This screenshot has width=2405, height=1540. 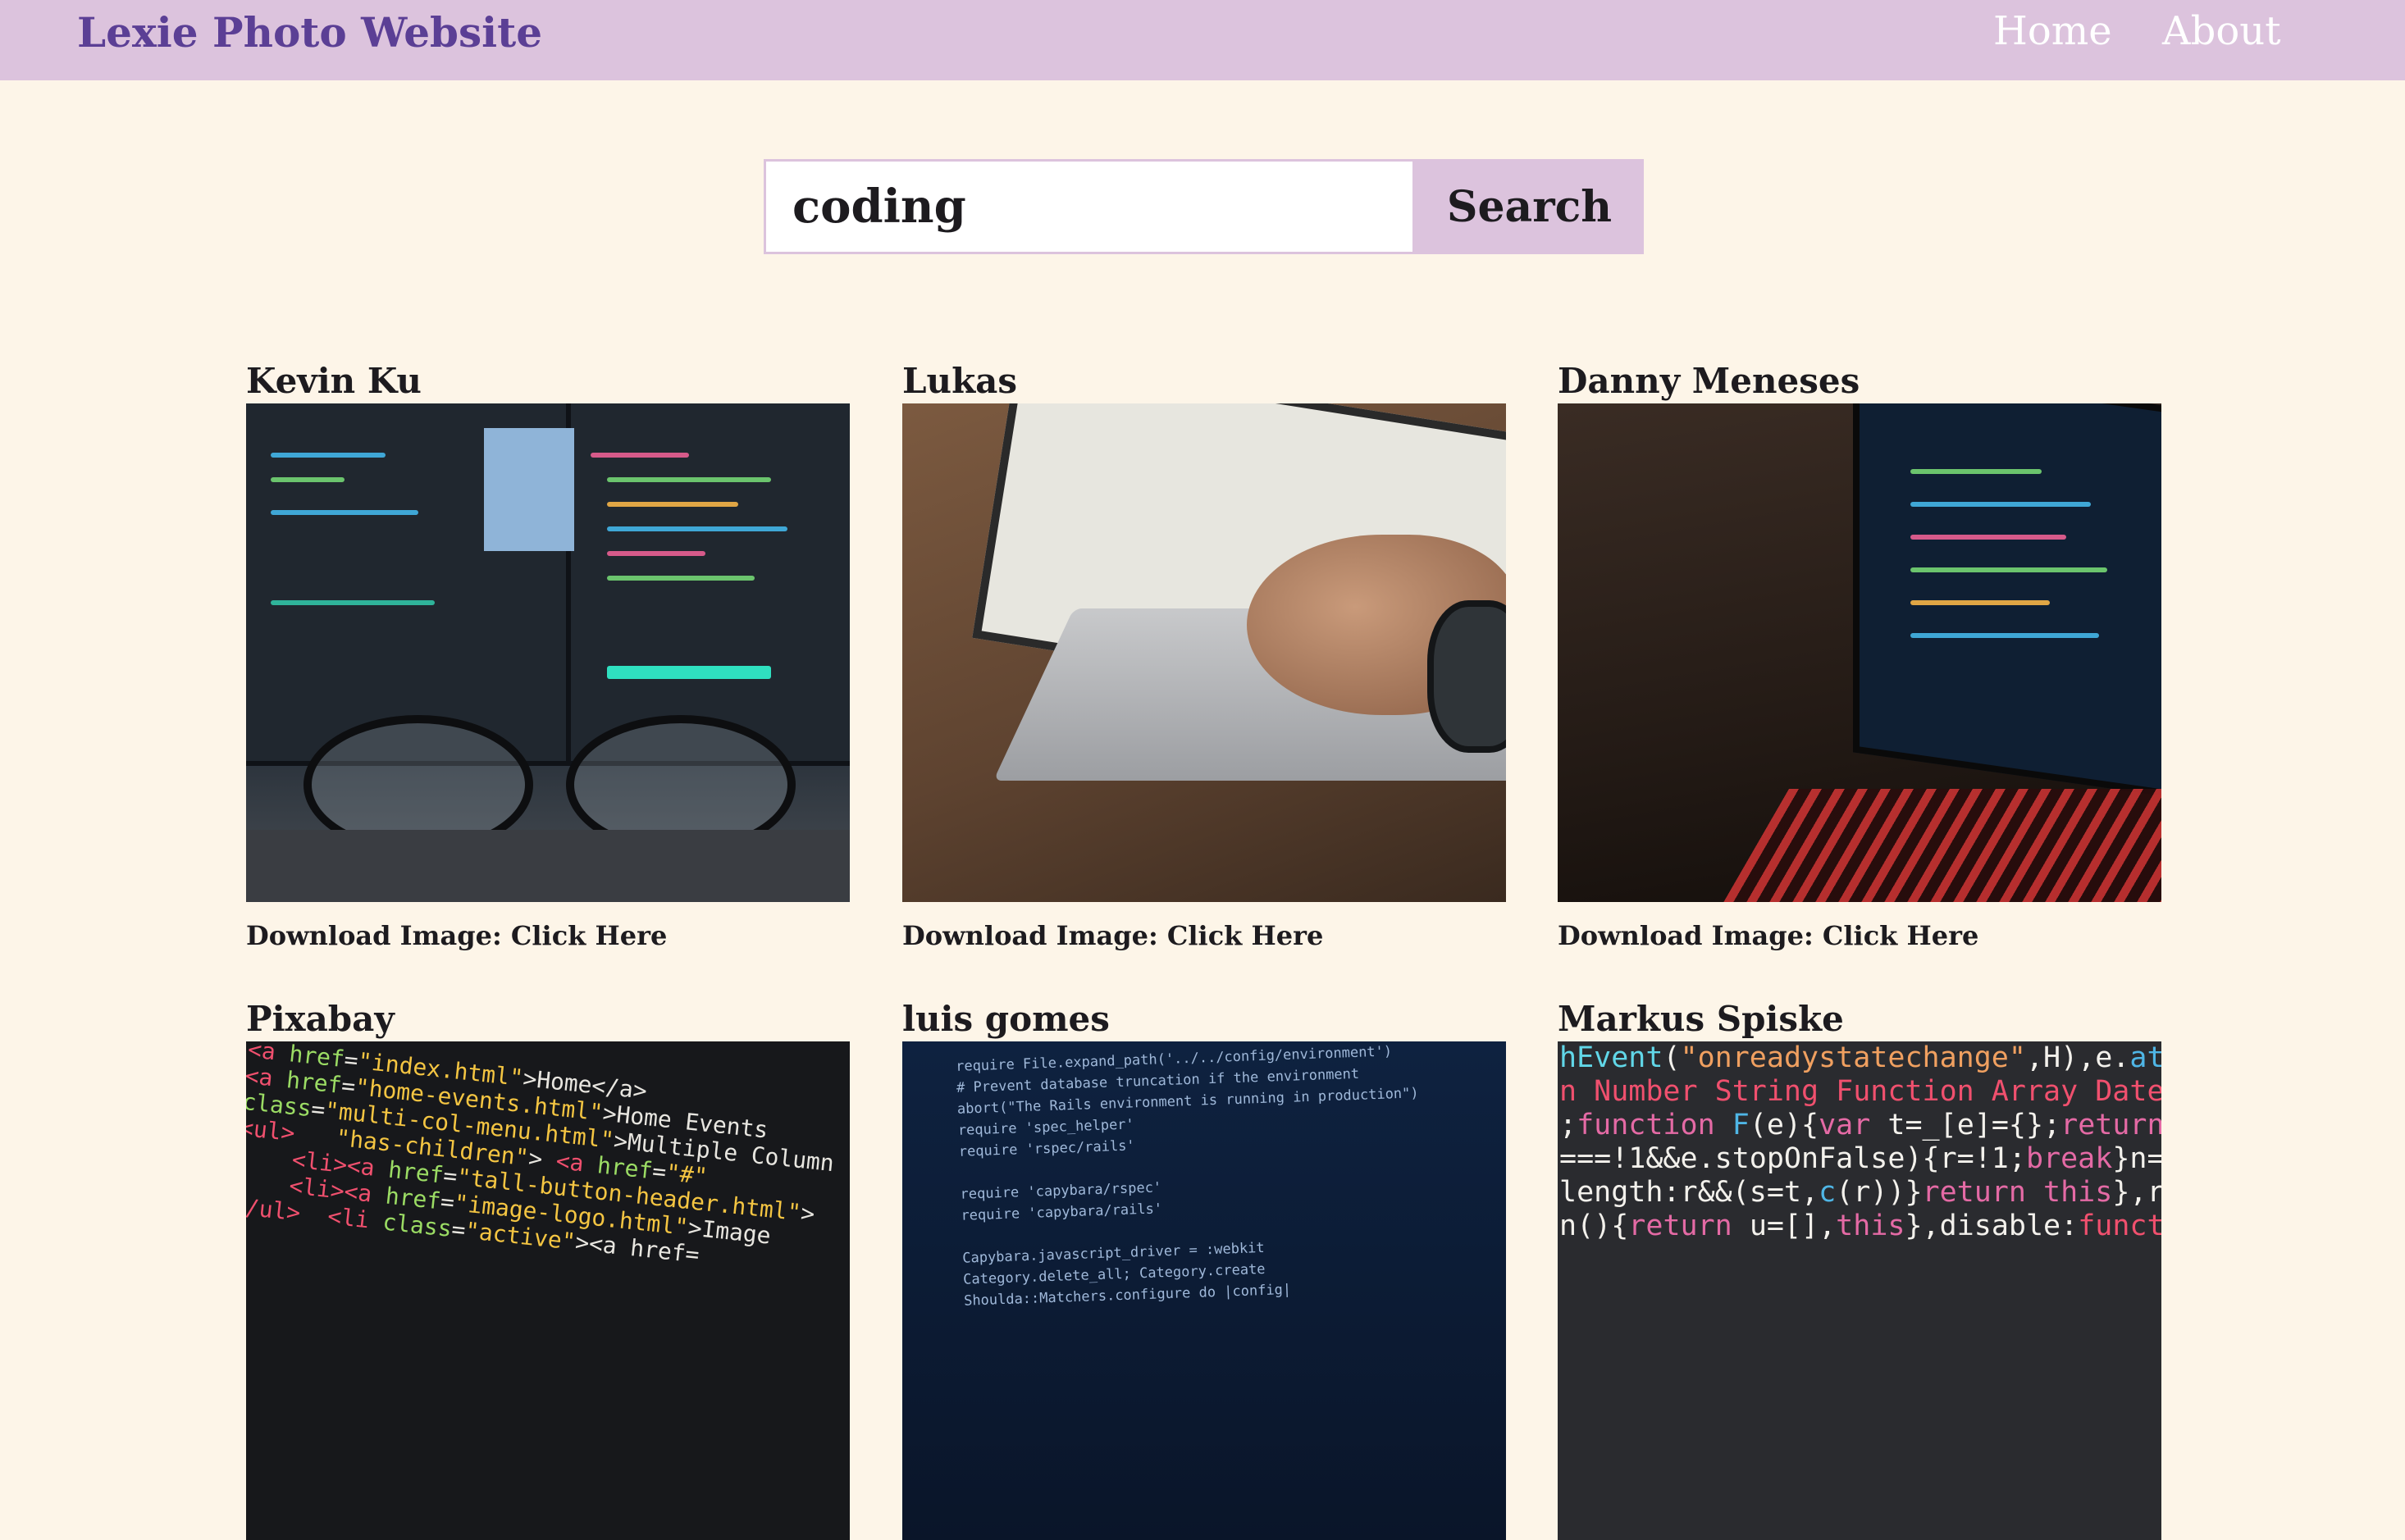 I want to click on photographer-name: Danny Meneses, so click(x=1709, y=381).